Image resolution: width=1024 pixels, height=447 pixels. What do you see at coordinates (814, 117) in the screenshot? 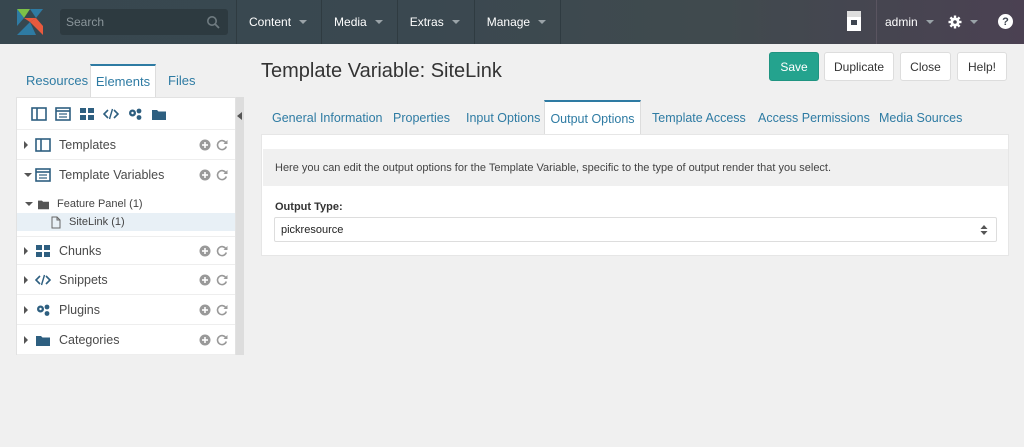
I see `tab-access-permissions: Access Permissions` at bounding box center [814, 117].